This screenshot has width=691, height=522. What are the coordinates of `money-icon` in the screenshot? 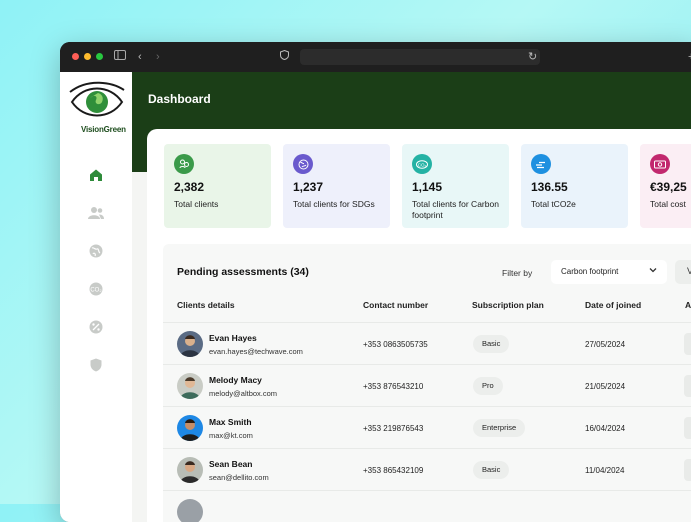 It's located at (660, 164).